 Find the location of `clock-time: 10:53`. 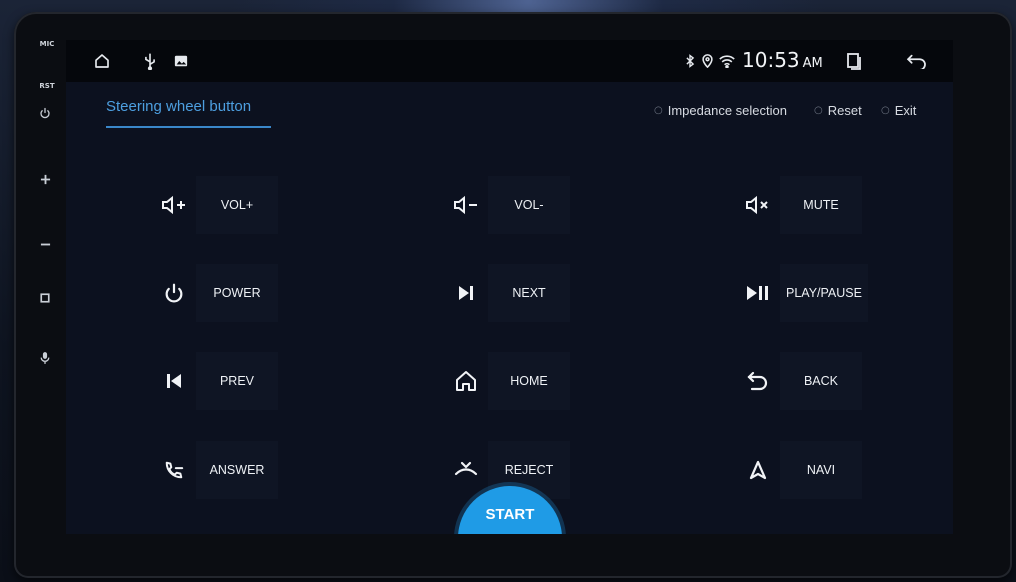

clock-time: 10:53 is located at coordinates (771, 60).